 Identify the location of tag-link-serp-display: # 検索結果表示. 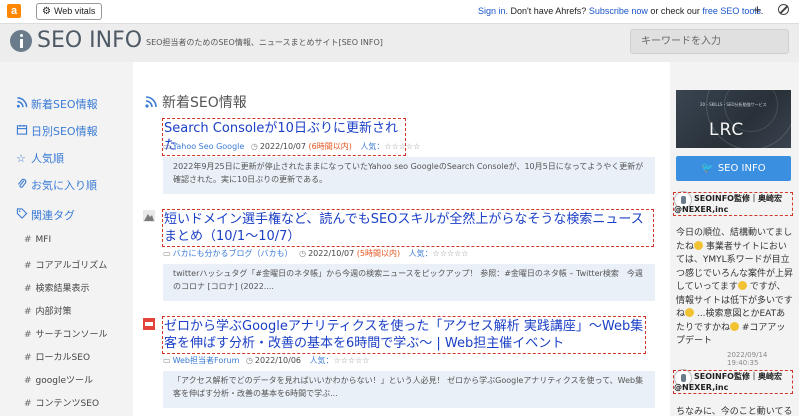
(57, 287).